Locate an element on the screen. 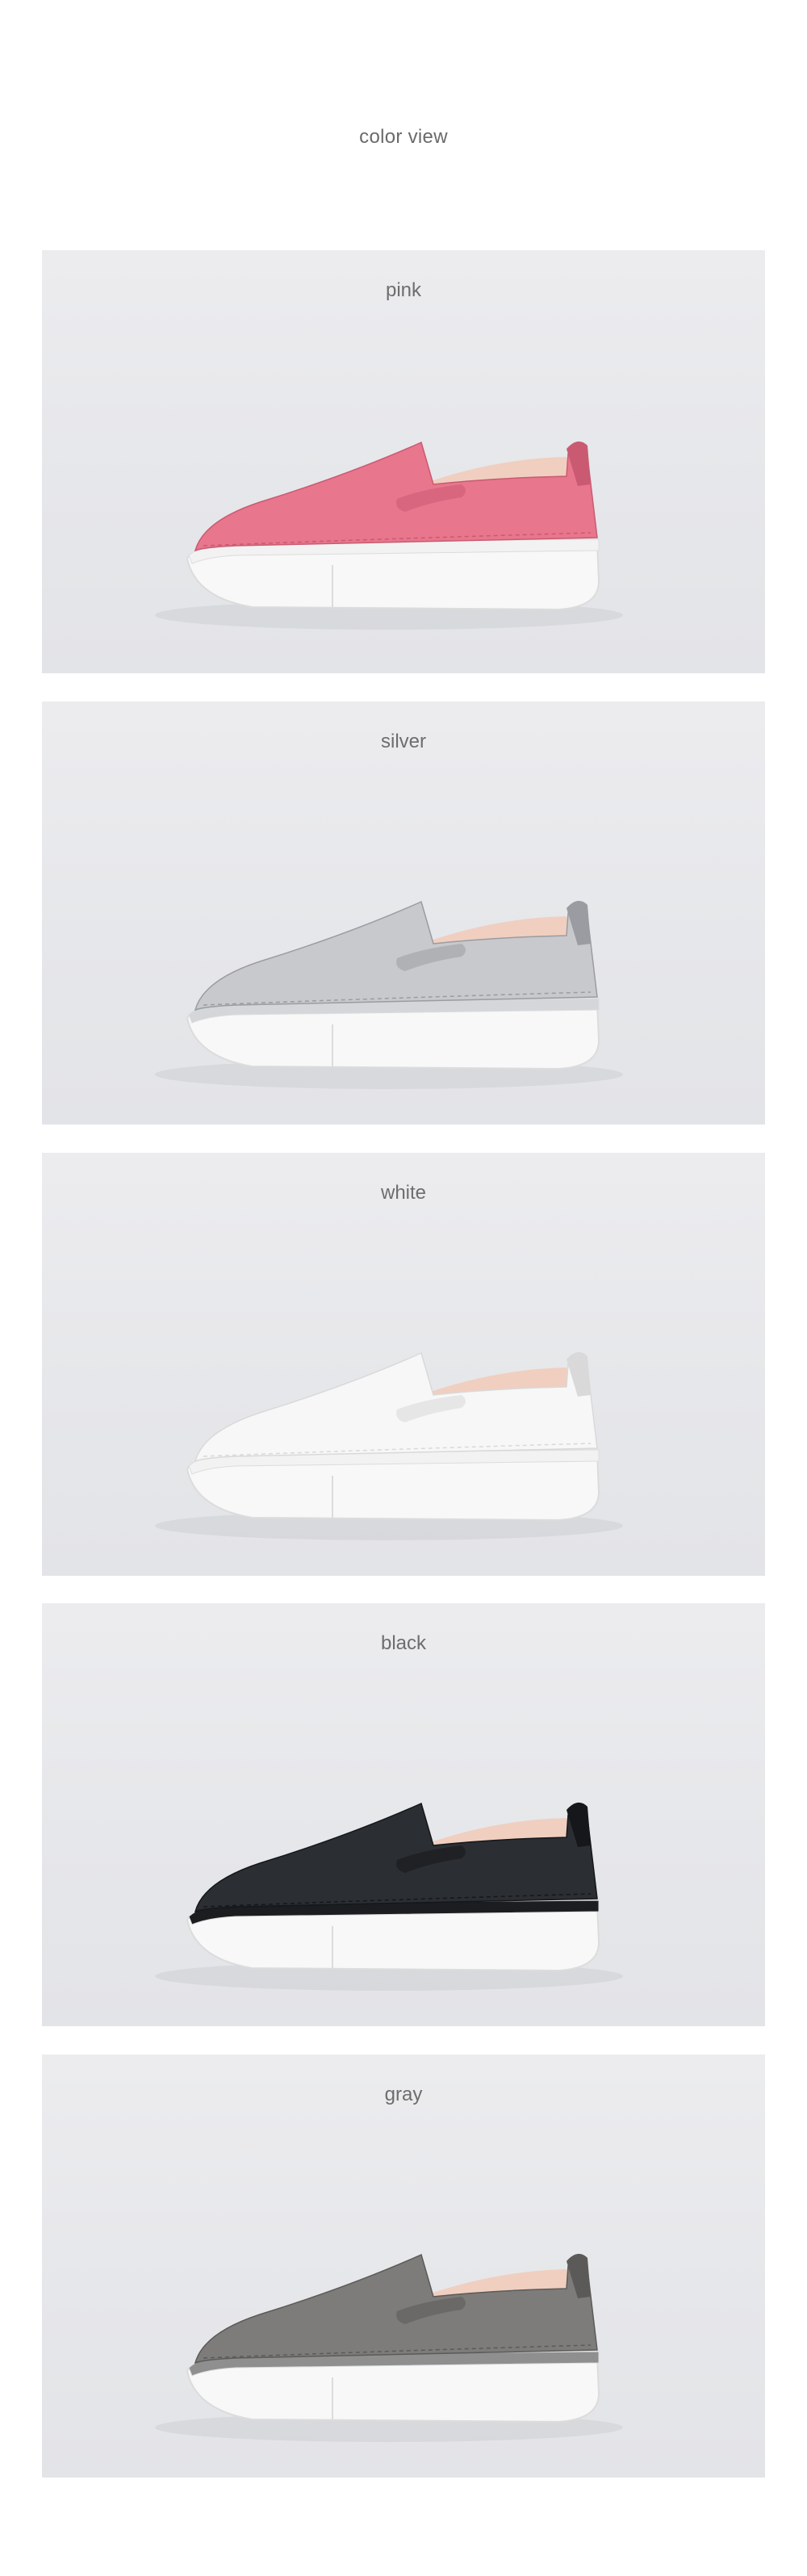 Image resolution: width=807 pixels, height=2576 pixels. color-panel-silver: silver is located at coordinates (403, 913).